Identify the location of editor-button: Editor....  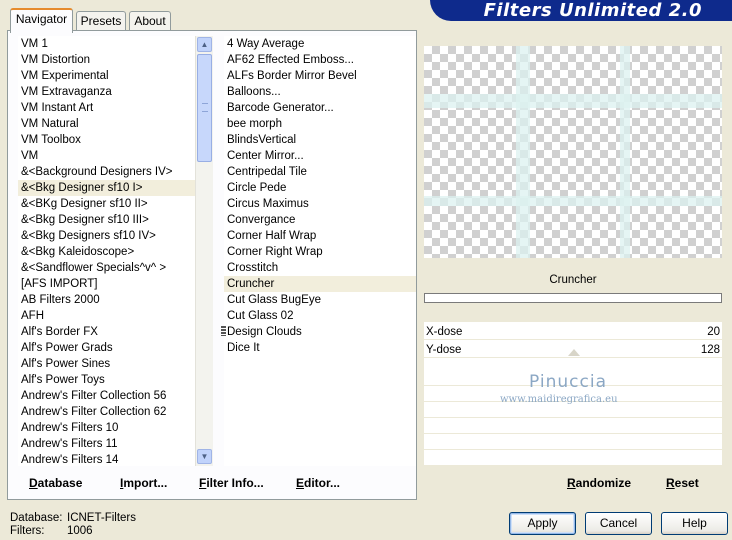
(318, 483).